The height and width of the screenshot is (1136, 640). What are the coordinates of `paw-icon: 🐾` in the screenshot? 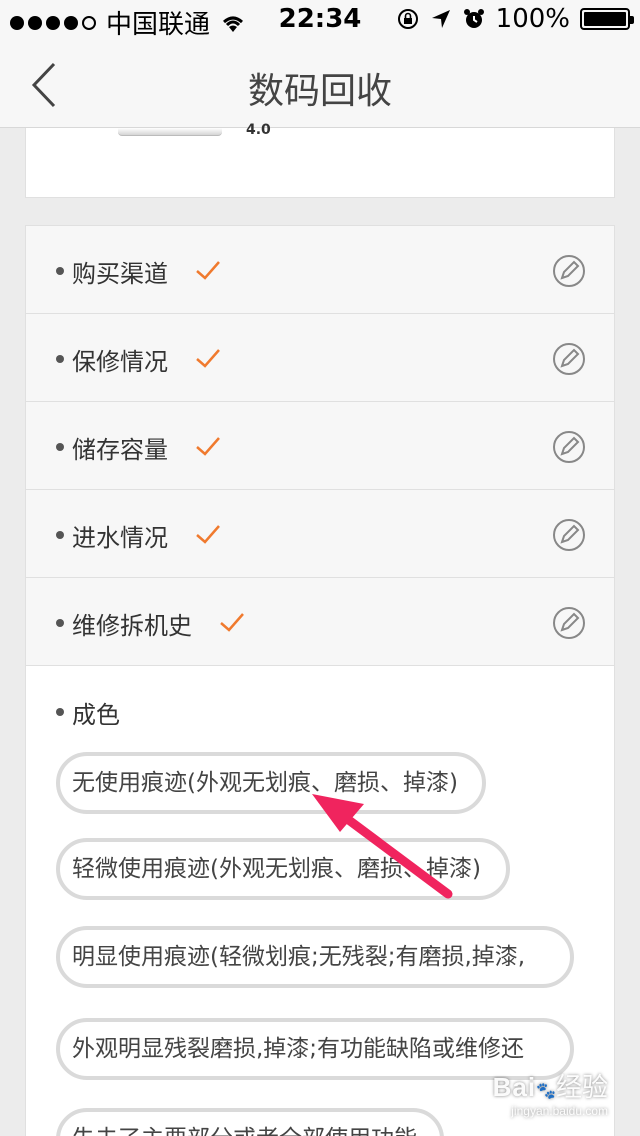 It's located at (546, 1091).